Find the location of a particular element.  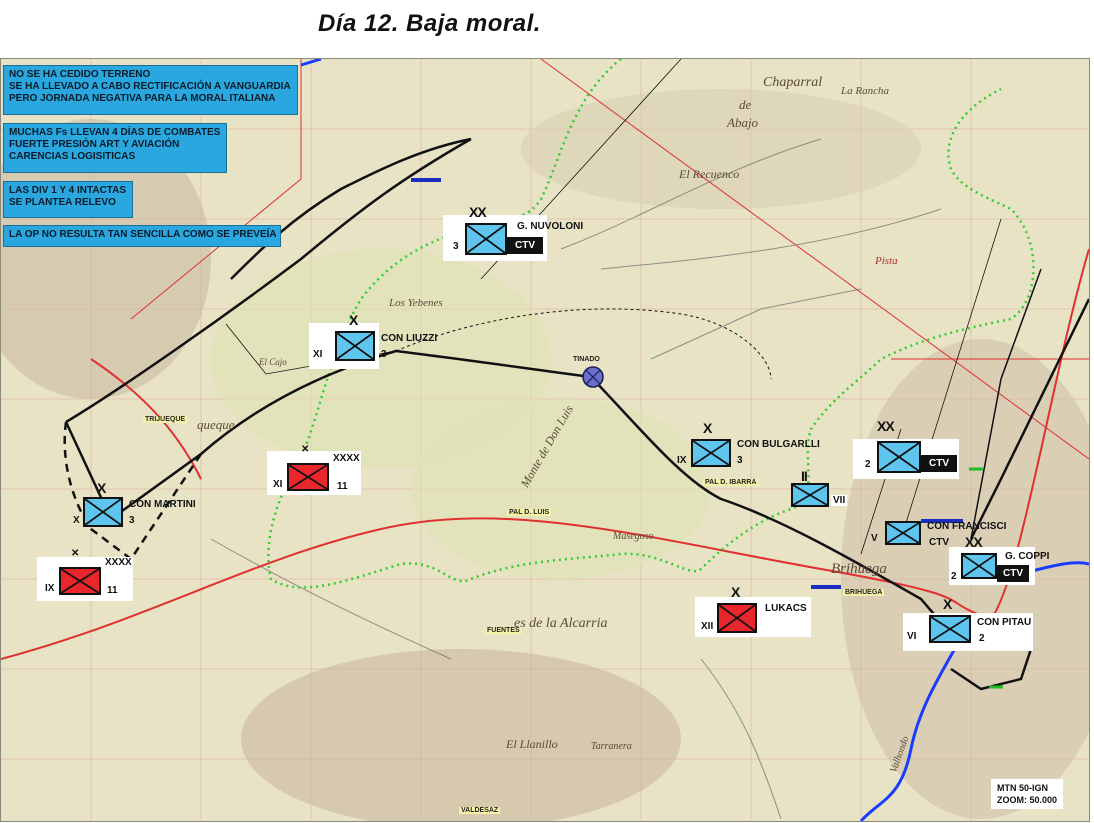

map-label-abajo: Abajo is located at coordinates (743, 122).